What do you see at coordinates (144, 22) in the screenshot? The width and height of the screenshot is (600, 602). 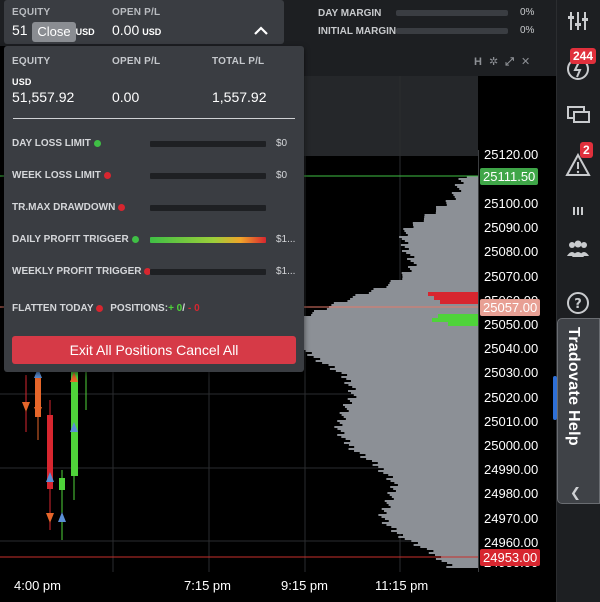 I see `equity-card: EQUITY 51 USD OPEN P/L 0.00 USD Close` at bounding box center [144, 22].